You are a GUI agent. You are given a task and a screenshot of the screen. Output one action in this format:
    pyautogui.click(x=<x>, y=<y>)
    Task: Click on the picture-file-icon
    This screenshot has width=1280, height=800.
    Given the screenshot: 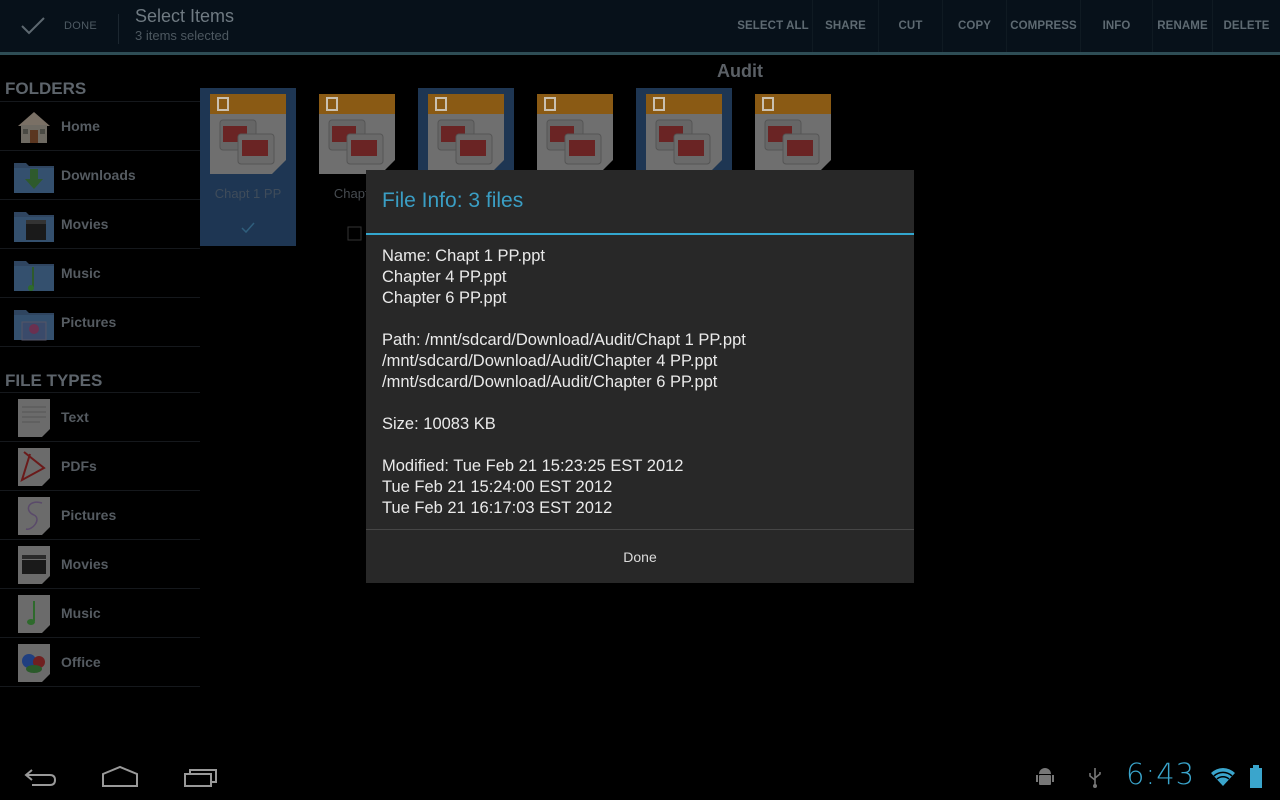 What is the action you would take?
    pyautogui.click(x=34, y=516)
    